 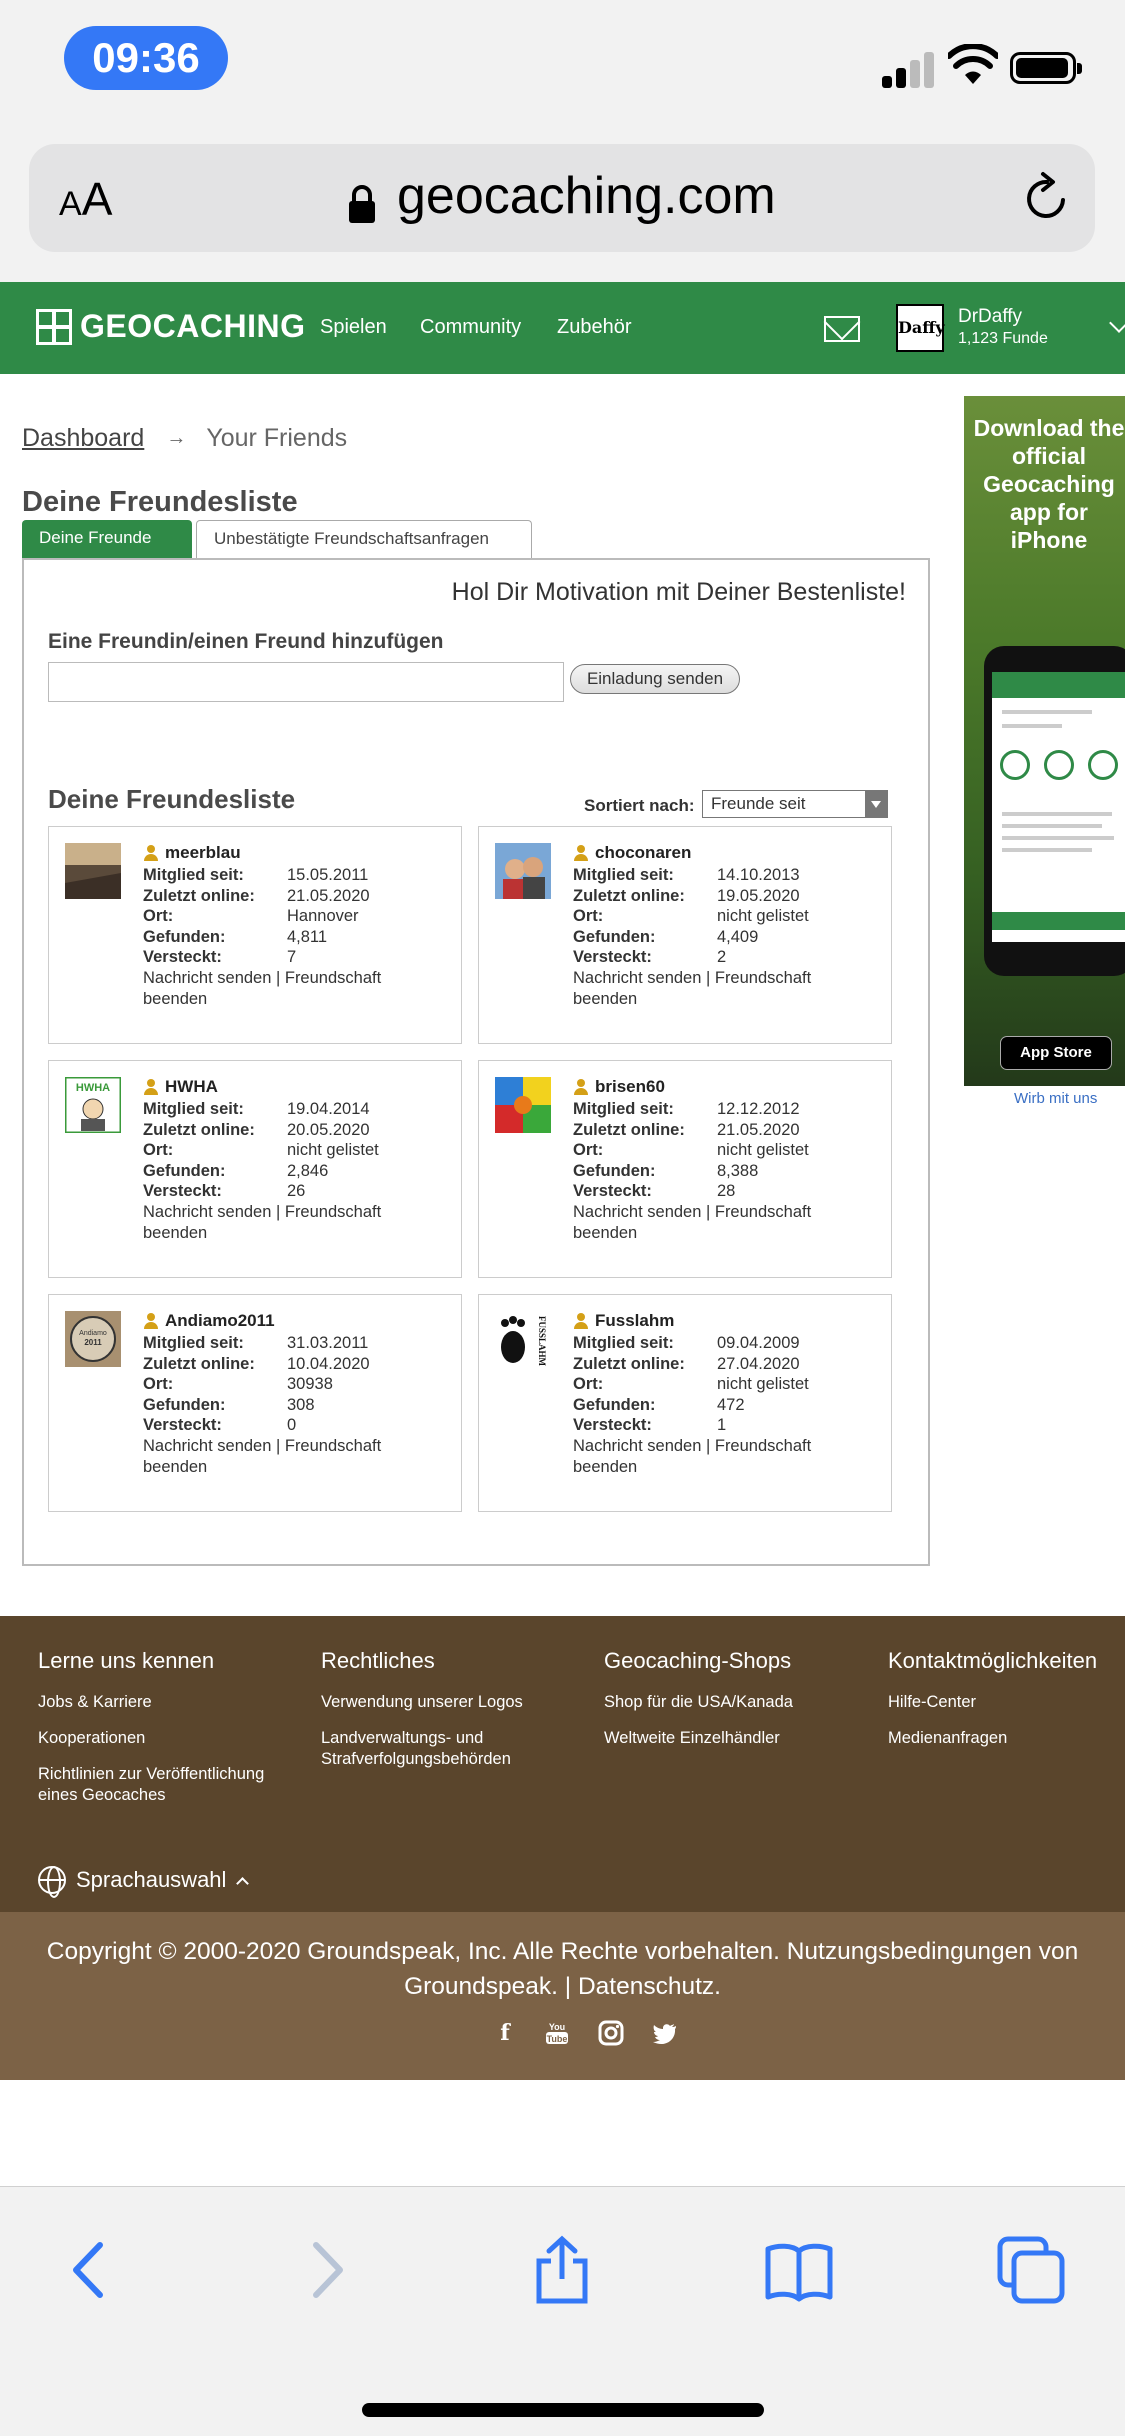 What do you see at coordinates (173, 1738) in the screenshot?
I see `footer-link: Kooperationen` at bounding box center [173, 1738].